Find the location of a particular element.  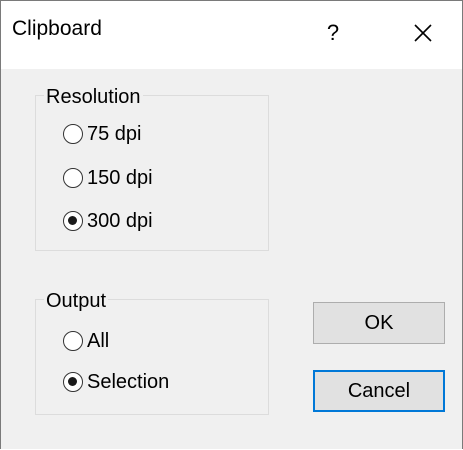

close-icon is located at coordinates (423, 33).